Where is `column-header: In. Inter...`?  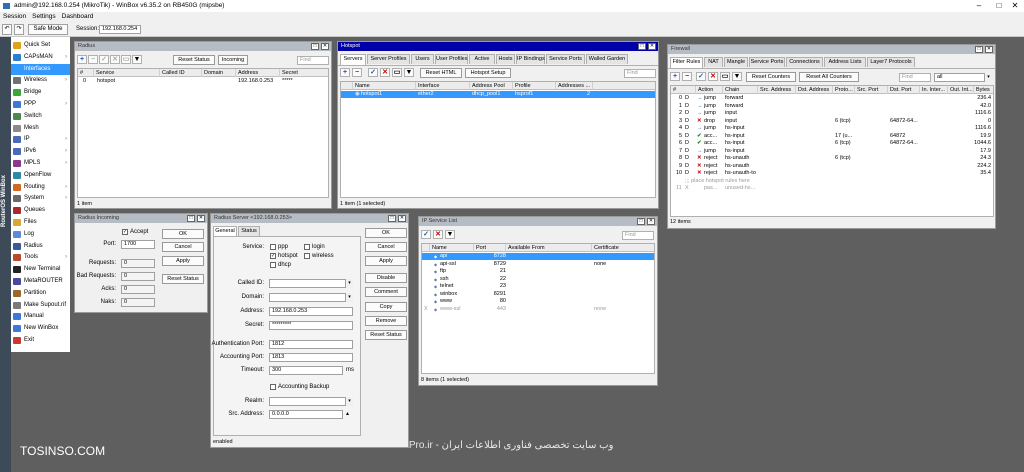
column-header: In. Inter... is located at coordinates (934, 90).